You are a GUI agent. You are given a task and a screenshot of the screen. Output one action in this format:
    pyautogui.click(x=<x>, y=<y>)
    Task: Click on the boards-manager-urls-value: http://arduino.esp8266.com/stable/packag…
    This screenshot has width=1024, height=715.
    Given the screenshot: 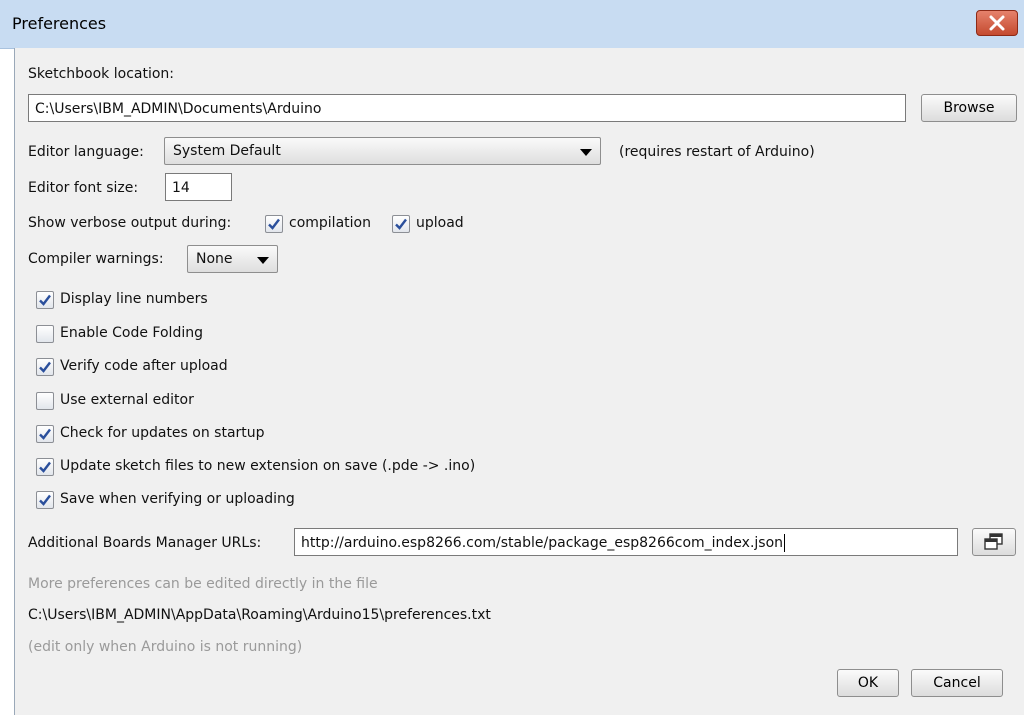 What is the action you would take?
    pyautogui.click(x=542, y=543)
    